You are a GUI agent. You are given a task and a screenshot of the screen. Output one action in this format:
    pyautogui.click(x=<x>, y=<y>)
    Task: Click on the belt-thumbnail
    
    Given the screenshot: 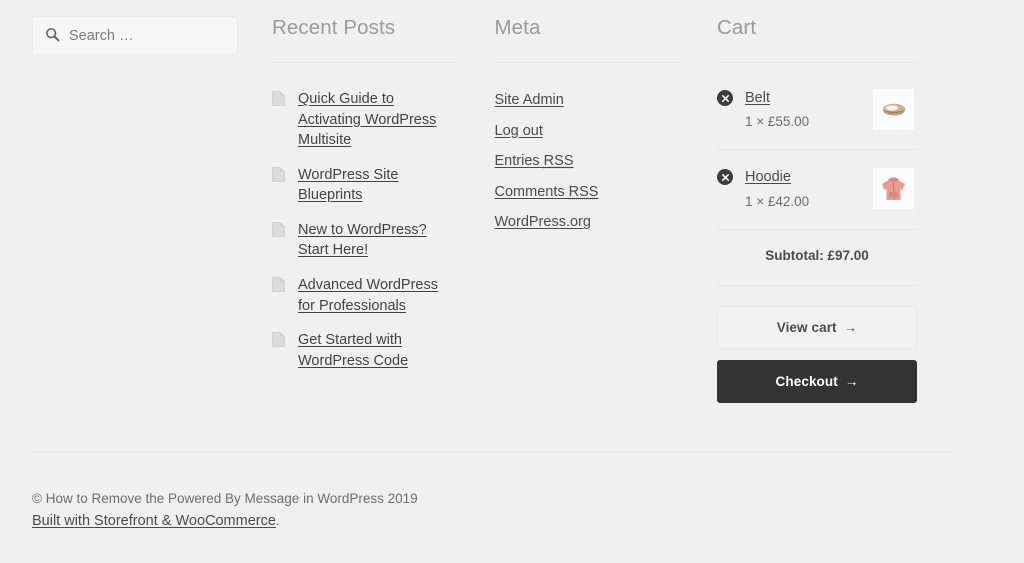 What is the action you would take?
    pyautogui.click(x=893, y=109)
    